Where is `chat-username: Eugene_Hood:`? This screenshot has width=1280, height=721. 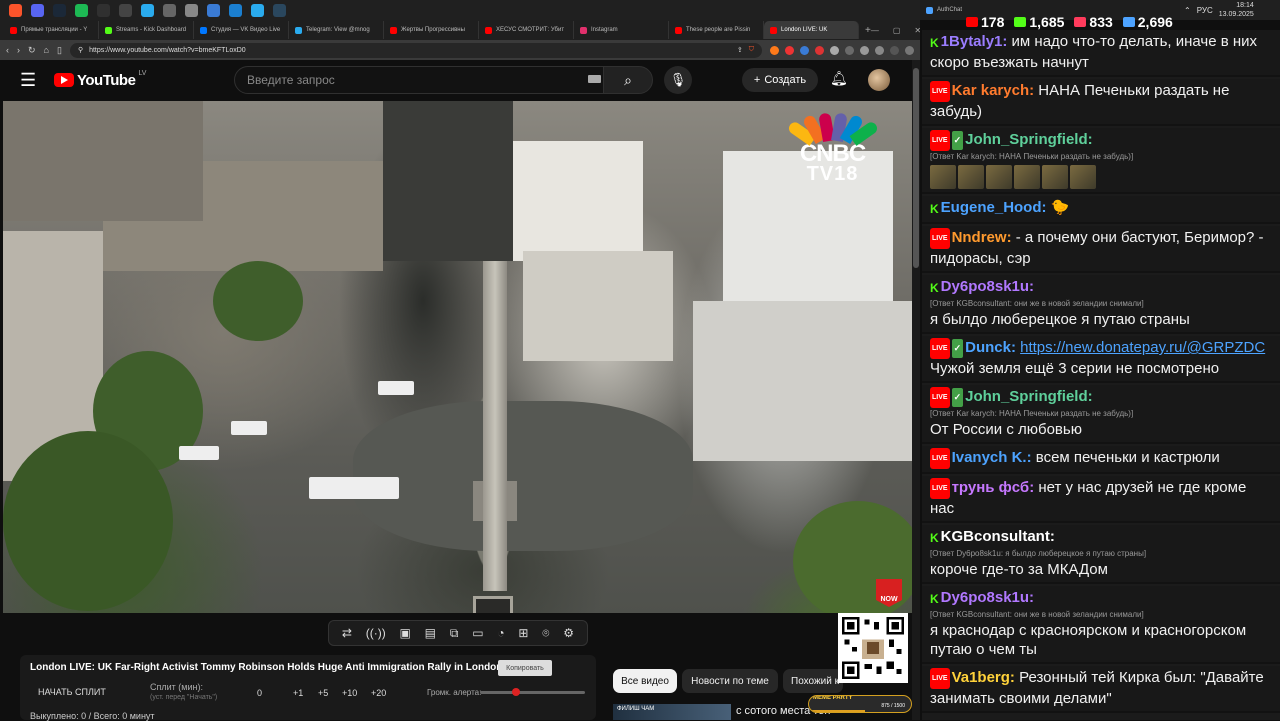
chat-username: Eugene_Hood: is located at coordinates (994, 207).